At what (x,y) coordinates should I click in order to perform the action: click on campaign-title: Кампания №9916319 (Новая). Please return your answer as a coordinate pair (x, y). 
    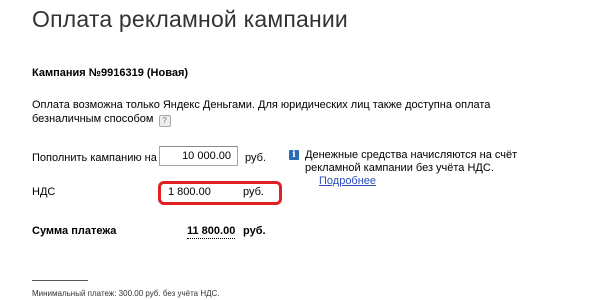
    Looking at the image, I should click on (110, 73).